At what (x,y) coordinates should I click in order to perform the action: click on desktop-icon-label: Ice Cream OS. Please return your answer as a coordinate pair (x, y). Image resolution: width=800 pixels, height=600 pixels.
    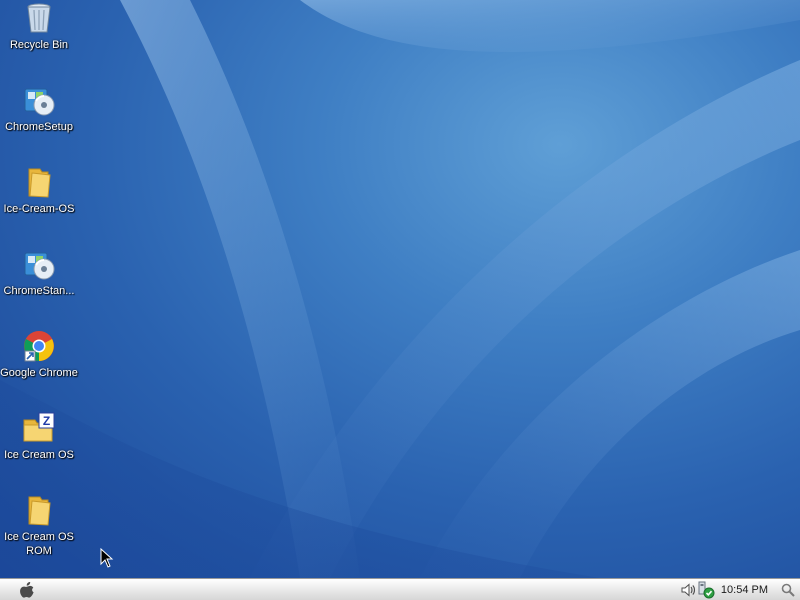
    Looking at the image, I should click on (39, 455).